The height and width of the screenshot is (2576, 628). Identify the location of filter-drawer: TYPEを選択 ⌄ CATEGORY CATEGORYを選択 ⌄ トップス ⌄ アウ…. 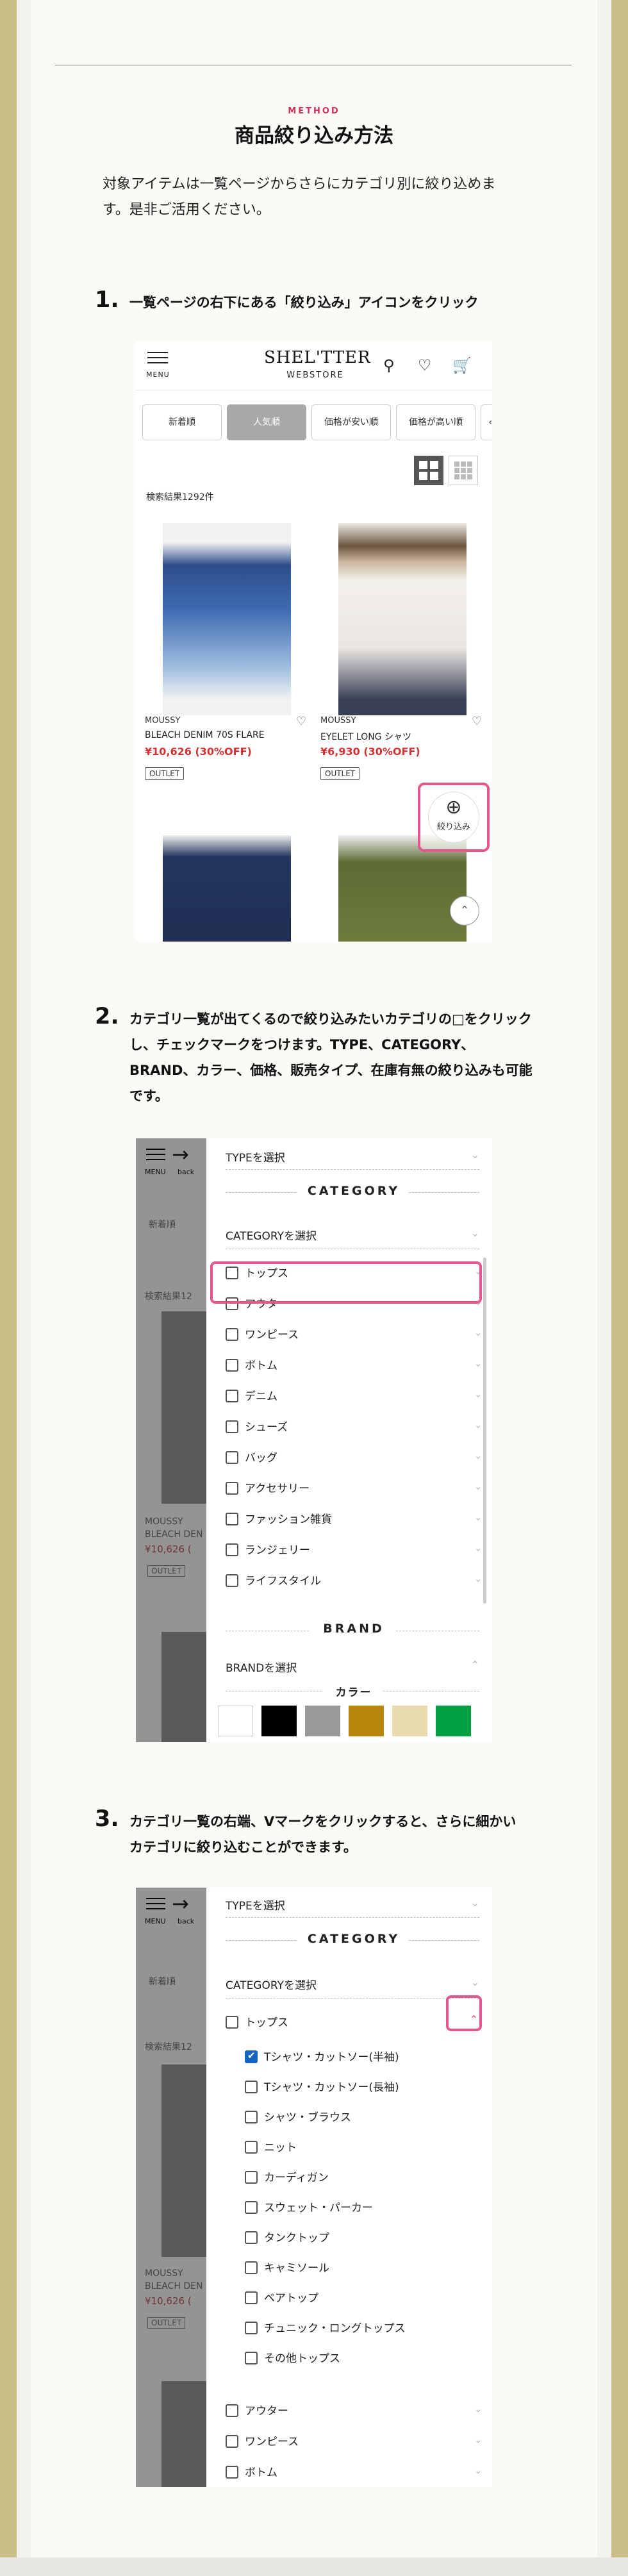
(349, 1440).